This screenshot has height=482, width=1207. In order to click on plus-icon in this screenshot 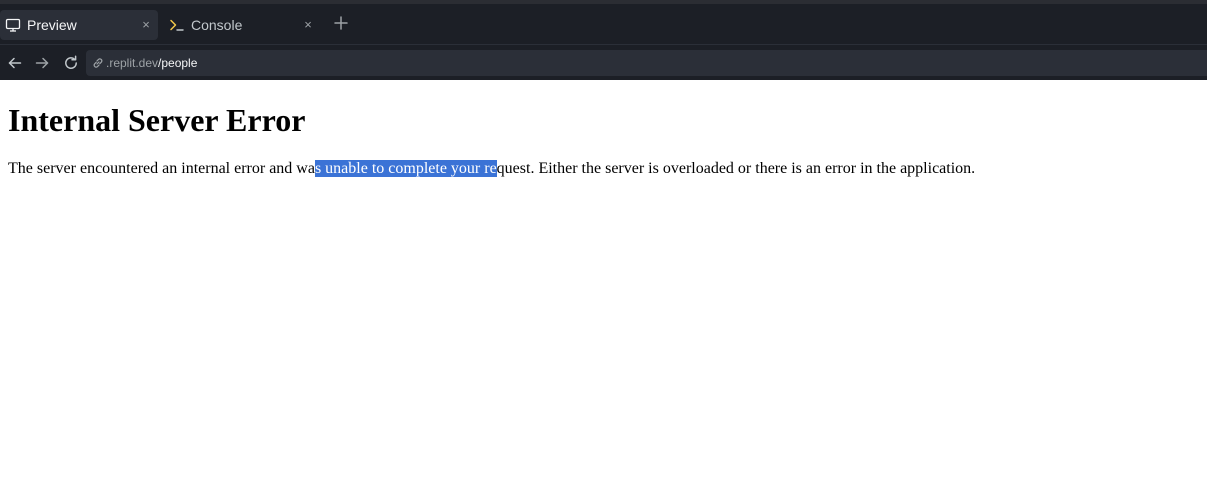, I will do `click(341, 23)`.